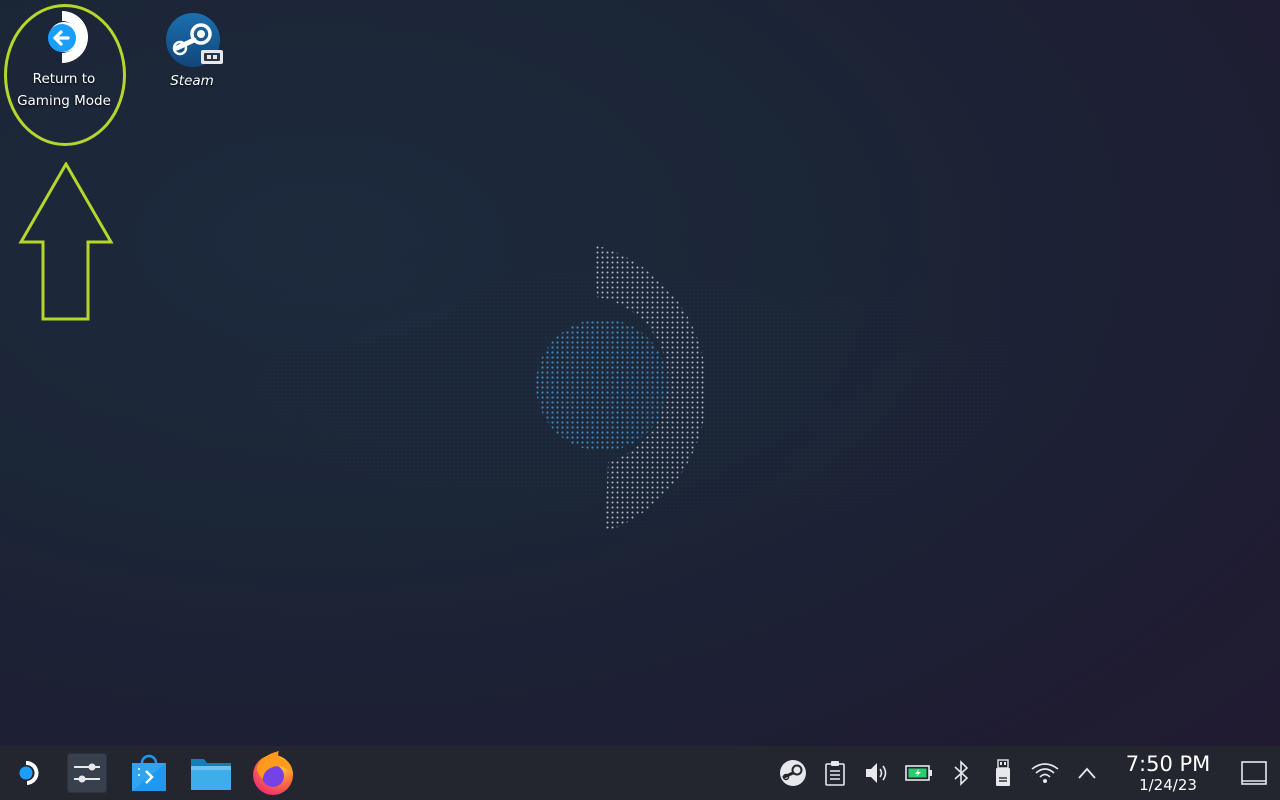 Image resolution: width=1280 pixels, height=800 pixels. What do you see at coordinates (194, 39) in the screenshot?
I see `steam-icon` at bounding box center [194, 39].